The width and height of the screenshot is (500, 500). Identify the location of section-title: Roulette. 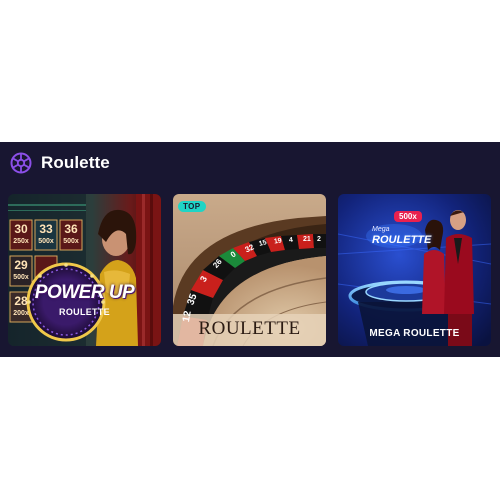
(75, 162).